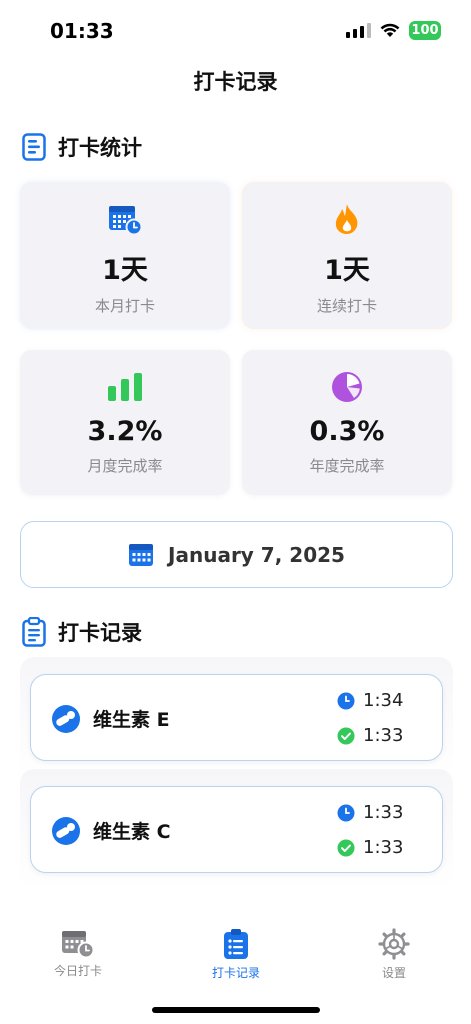  Describe the element at coordinates (347, 219) in the screenshot. I see `flame-icon` at that location.